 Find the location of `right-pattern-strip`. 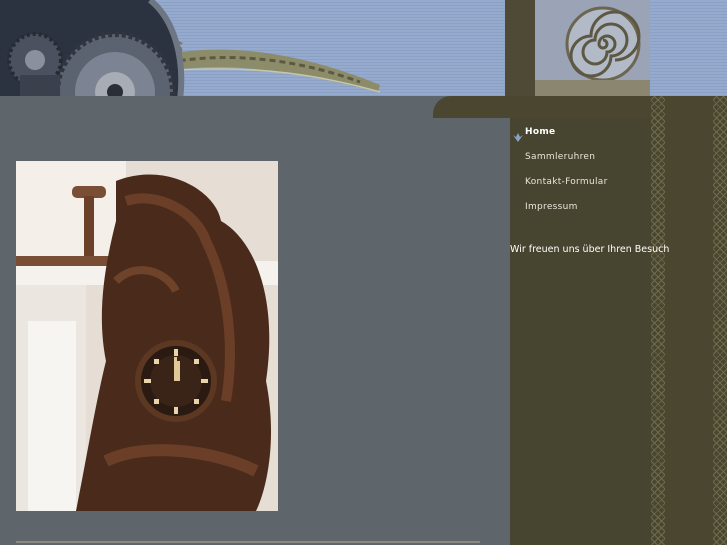

right-pattern-strip is located at coordinates (720, 320).